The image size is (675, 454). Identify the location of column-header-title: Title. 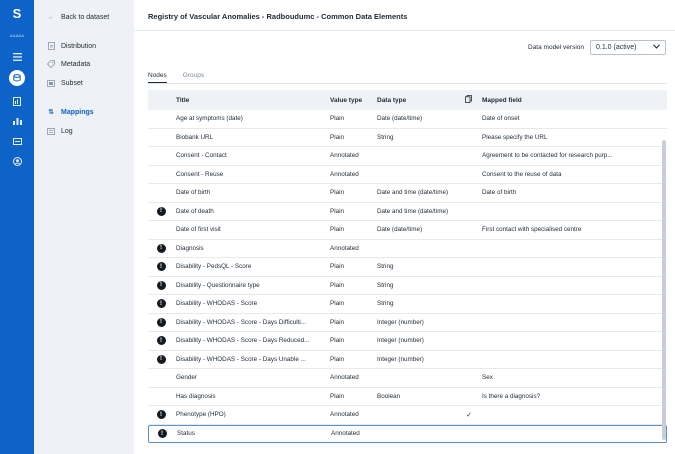
(251, 100).